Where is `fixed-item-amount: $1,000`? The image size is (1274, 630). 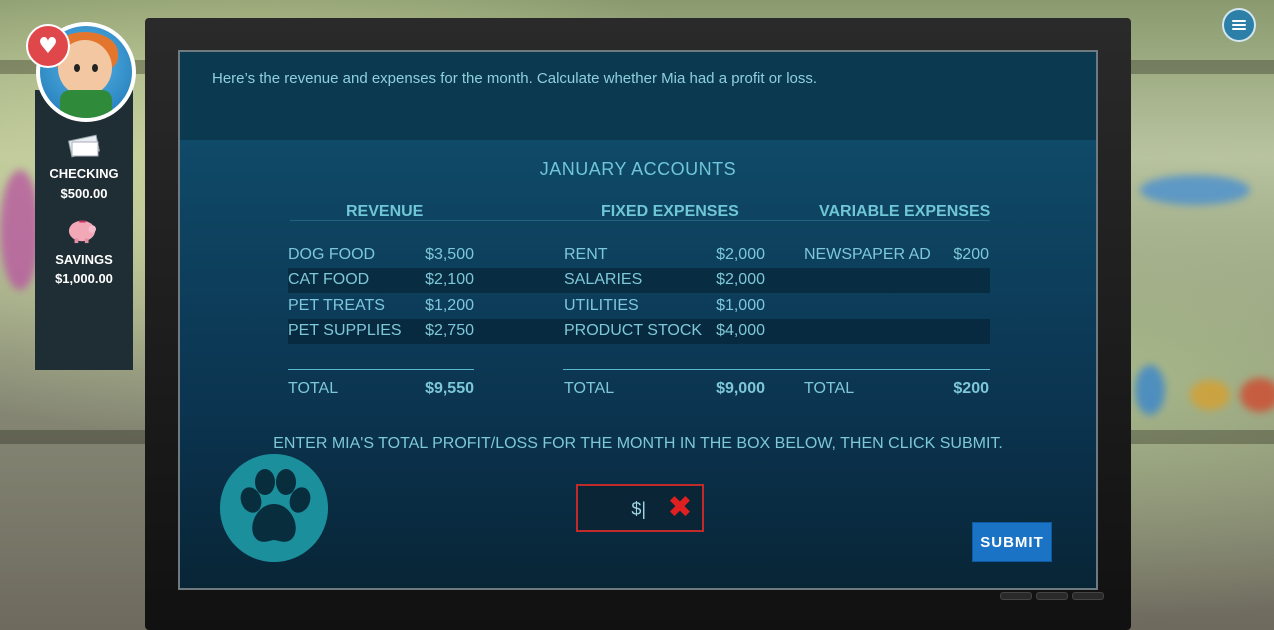 fixed-item-amount: $1,000 is located at coordinates (740, 305).